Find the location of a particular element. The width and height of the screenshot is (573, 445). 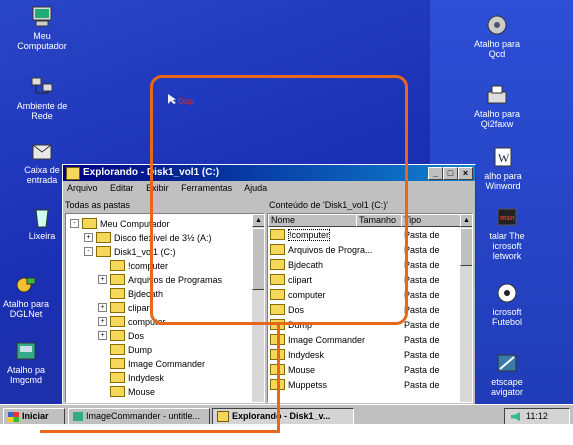

start-label: Iniciar is located at coordinates (35, 416).